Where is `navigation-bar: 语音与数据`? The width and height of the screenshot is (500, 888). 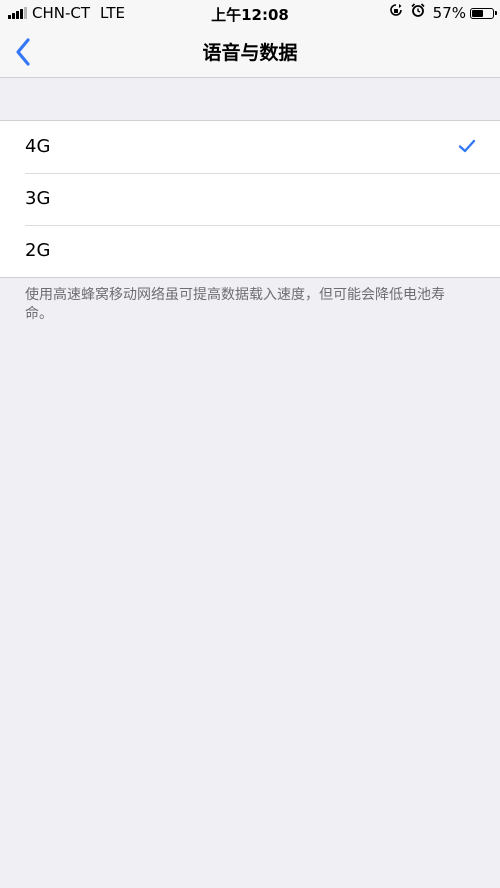 navigation-bar: 语音与数据 is located at coordinates (250, 52).